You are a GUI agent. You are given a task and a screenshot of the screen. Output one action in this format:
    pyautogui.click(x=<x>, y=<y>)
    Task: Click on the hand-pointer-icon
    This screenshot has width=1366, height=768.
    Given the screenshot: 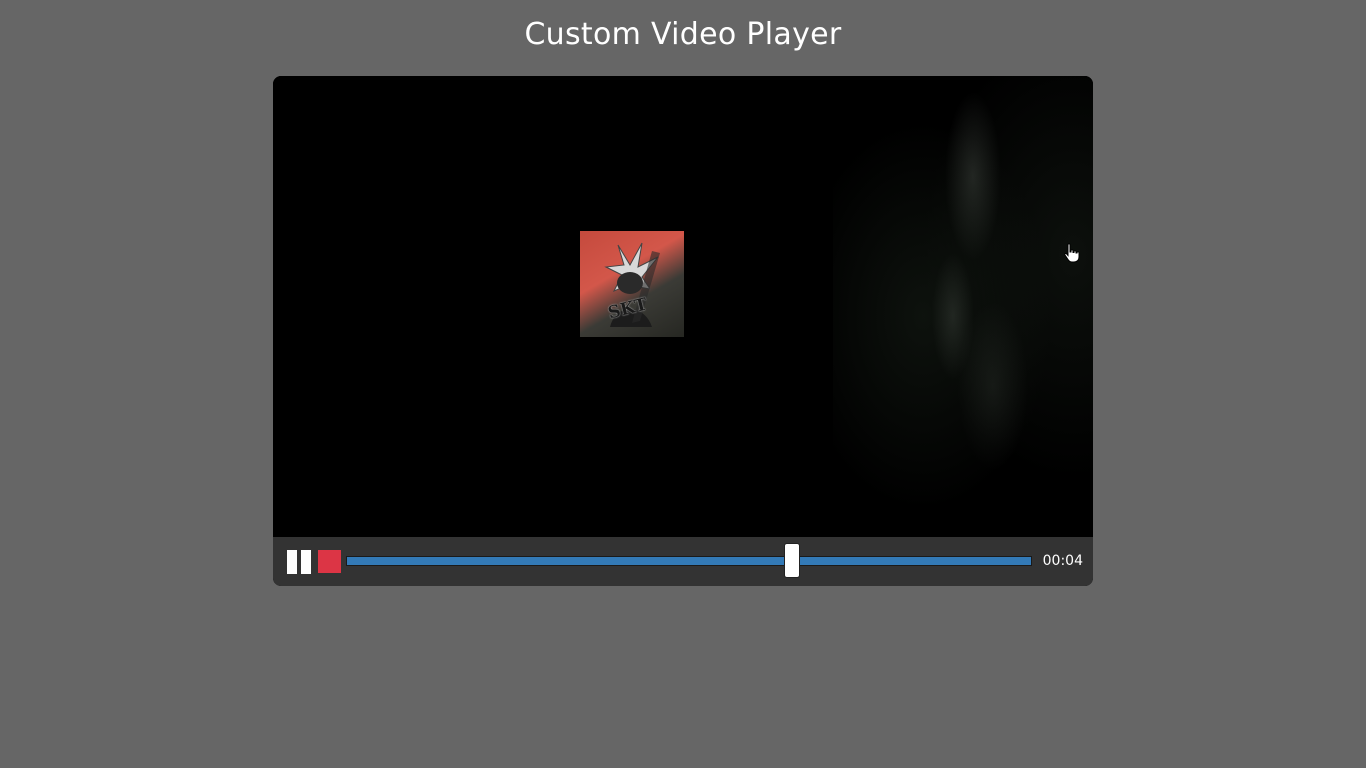 What is the action you would take?
    pyautogui.click(x=1072, y=255)
    